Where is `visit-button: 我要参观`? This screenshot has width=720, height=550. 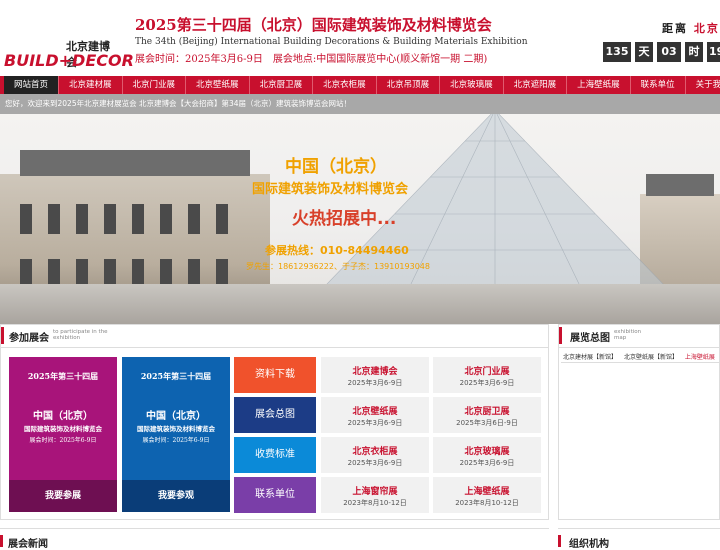
visit-button: 我要参观 is located at coordinates (176, 496).